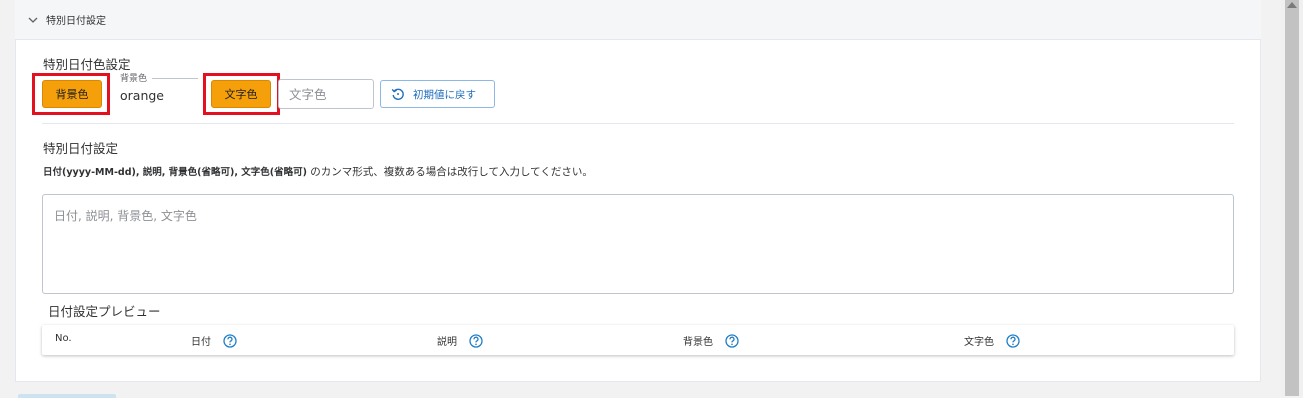 The width and height of the screenshot is (1303, 398). I want to click on date-settings-title: 特別日付設定, so click(81, 148).